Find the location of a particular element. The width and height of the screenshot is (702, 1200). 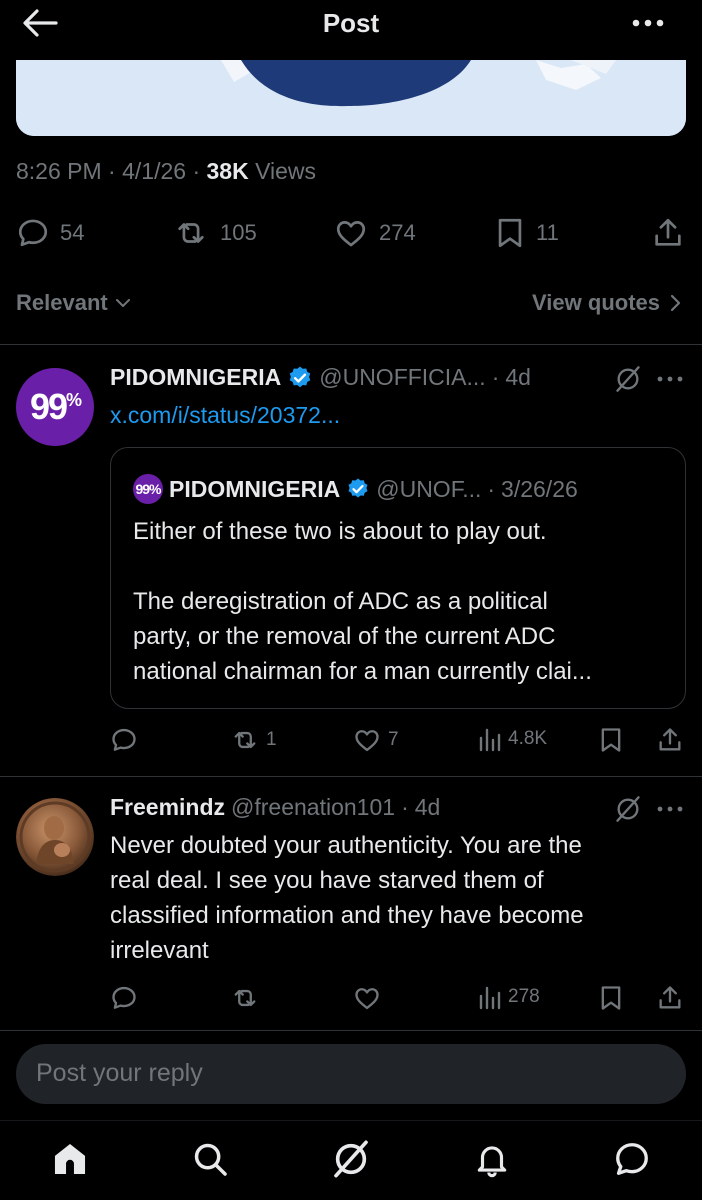

author-name: Freemindz is located at coordinates (167, 807).